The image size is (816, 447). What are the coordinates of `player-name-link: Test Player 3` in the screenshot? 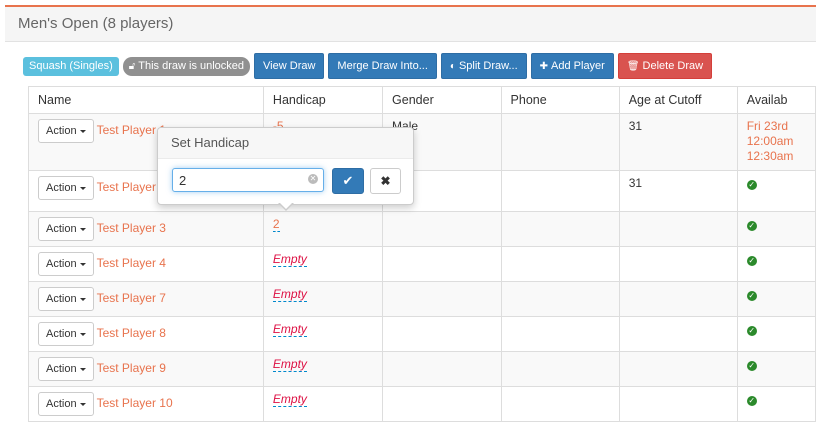 It's located at (131, 228).